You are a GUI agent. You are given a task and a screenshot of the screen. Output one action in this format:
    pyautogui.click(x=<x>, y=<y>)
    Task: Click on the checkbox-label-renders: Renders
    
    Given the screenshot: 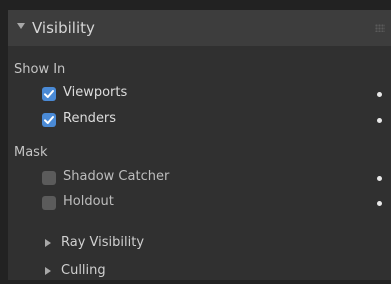 What is the action you would take?
    pyautogui.click(x=89, y=118)
    